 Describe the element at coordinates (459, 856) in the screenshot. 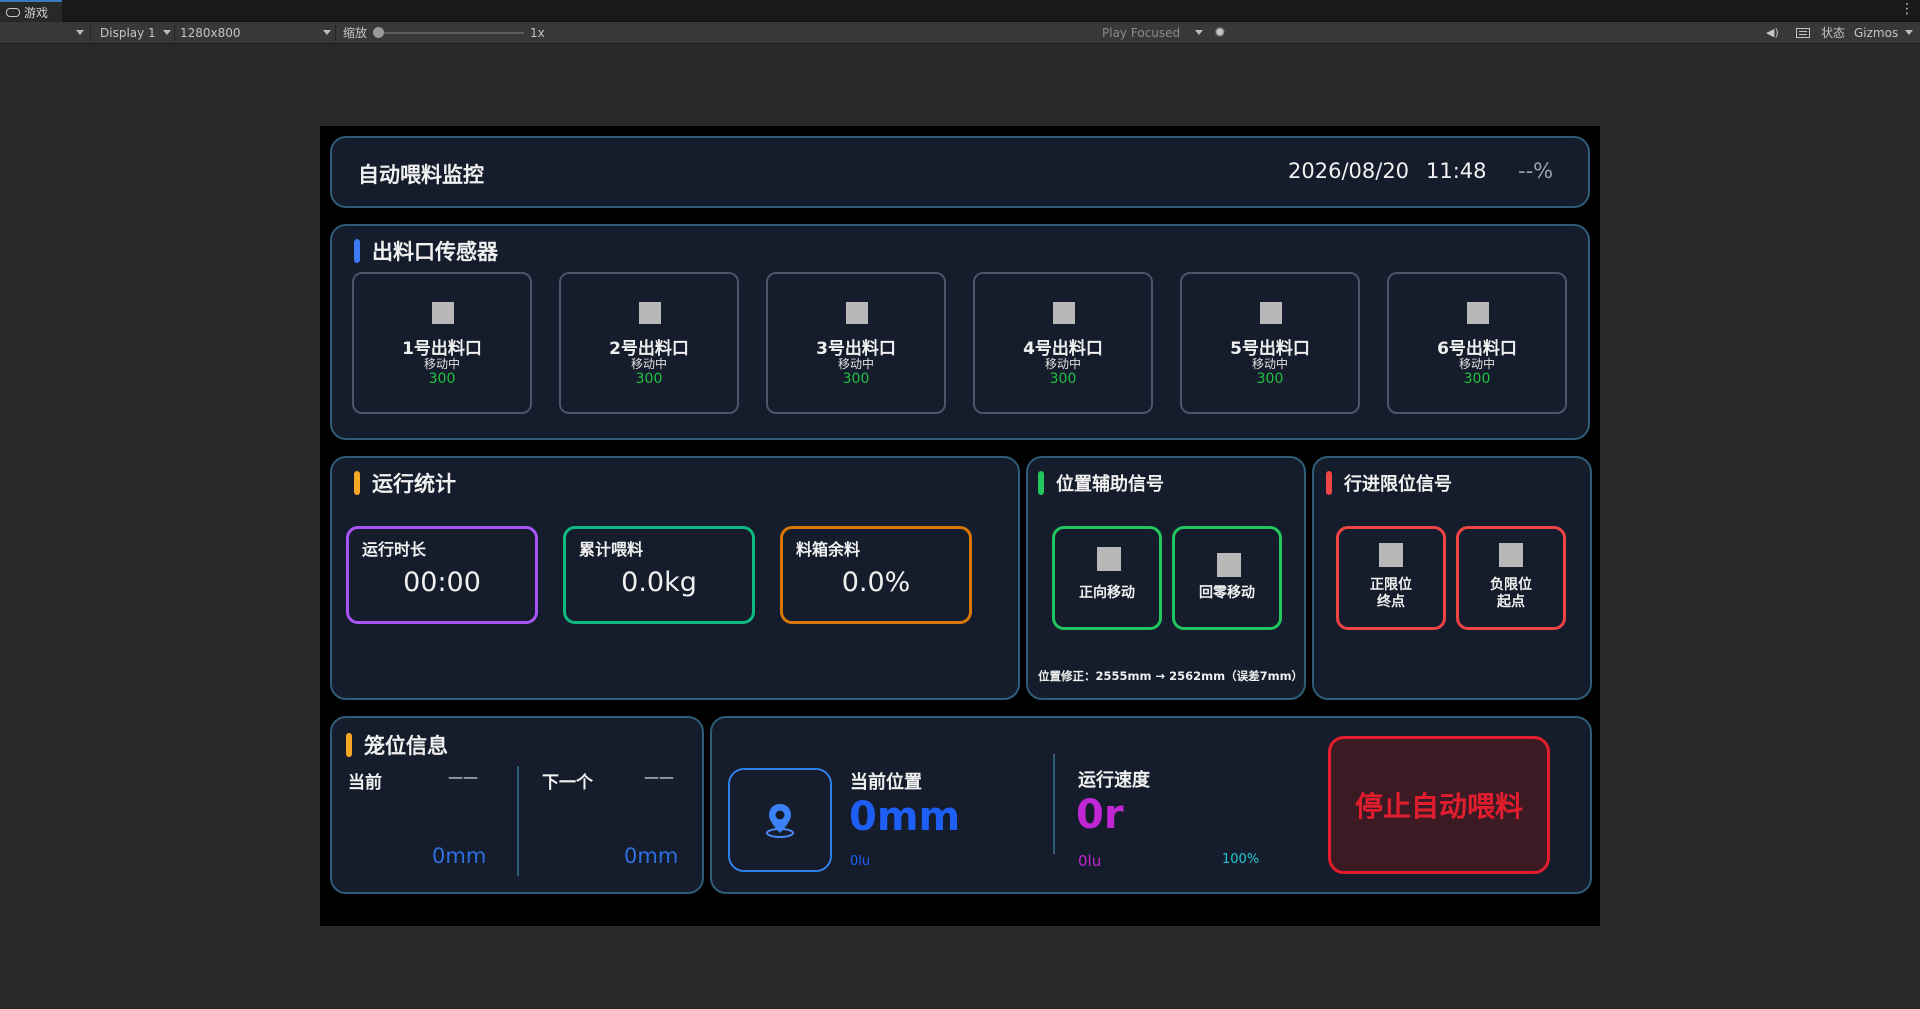

I see `current-cage-mm: 0mm` at that location.